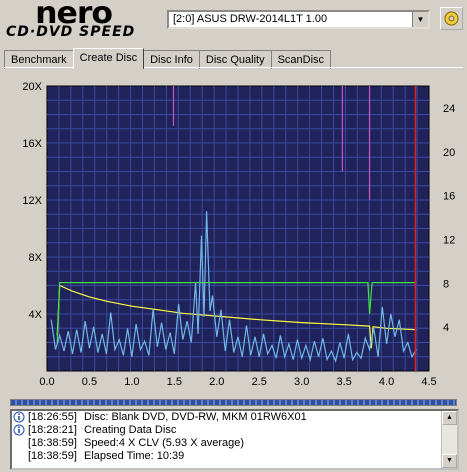  Describe the element at coordinates (449, 153) in the screenshot. I see `y-right-tick-label: 20` at that location.